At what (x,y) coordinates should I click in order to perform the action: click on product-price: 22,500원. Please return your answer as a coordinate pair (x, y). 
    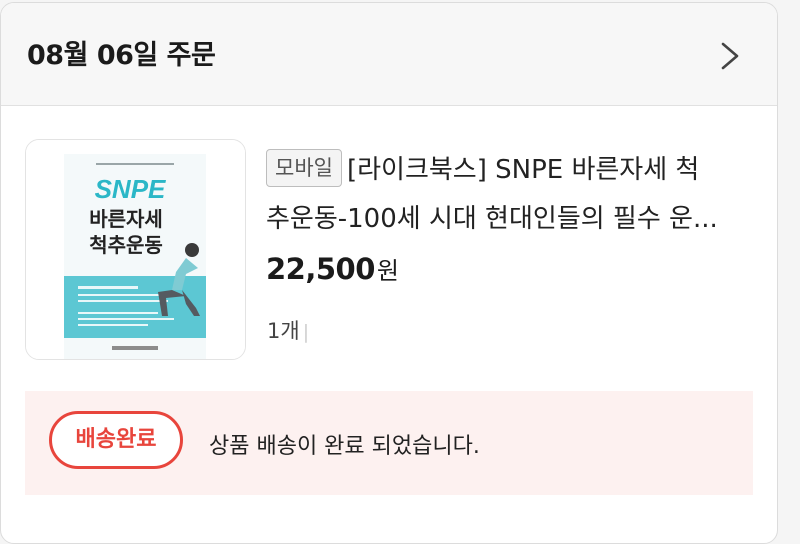
    Looking at the image, I should click on (332, 268).